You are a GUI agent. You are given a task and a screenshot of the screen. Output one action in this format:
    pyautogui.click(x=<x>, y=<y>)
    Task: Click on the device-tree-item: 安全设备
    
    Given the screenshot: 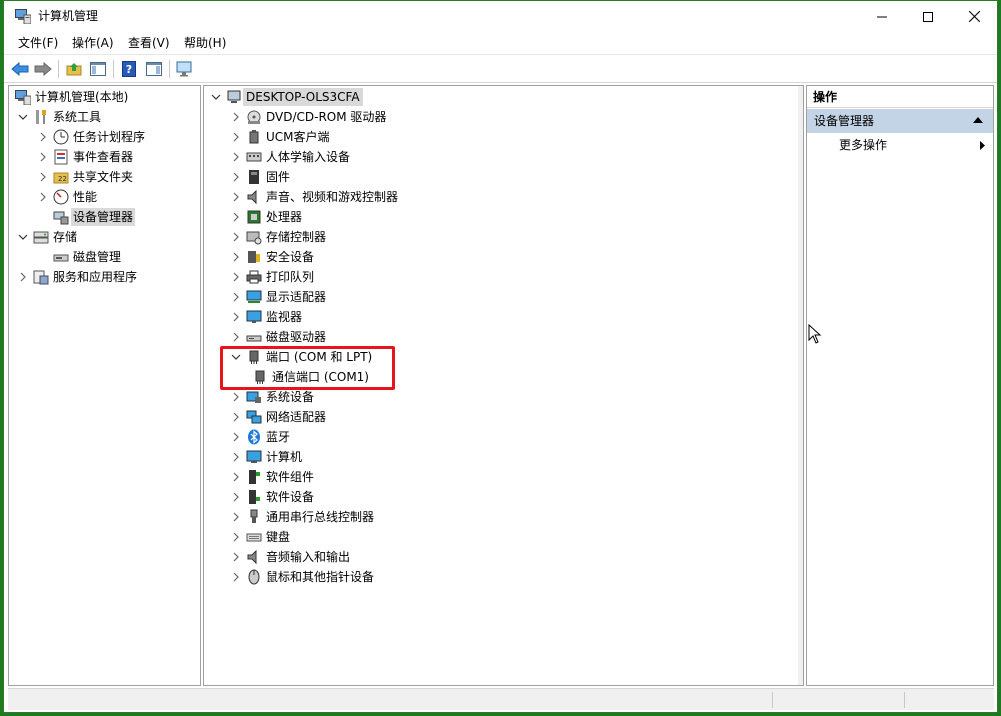 What is the action you would take?
    pyautogui.click(x=272, y=257)
    